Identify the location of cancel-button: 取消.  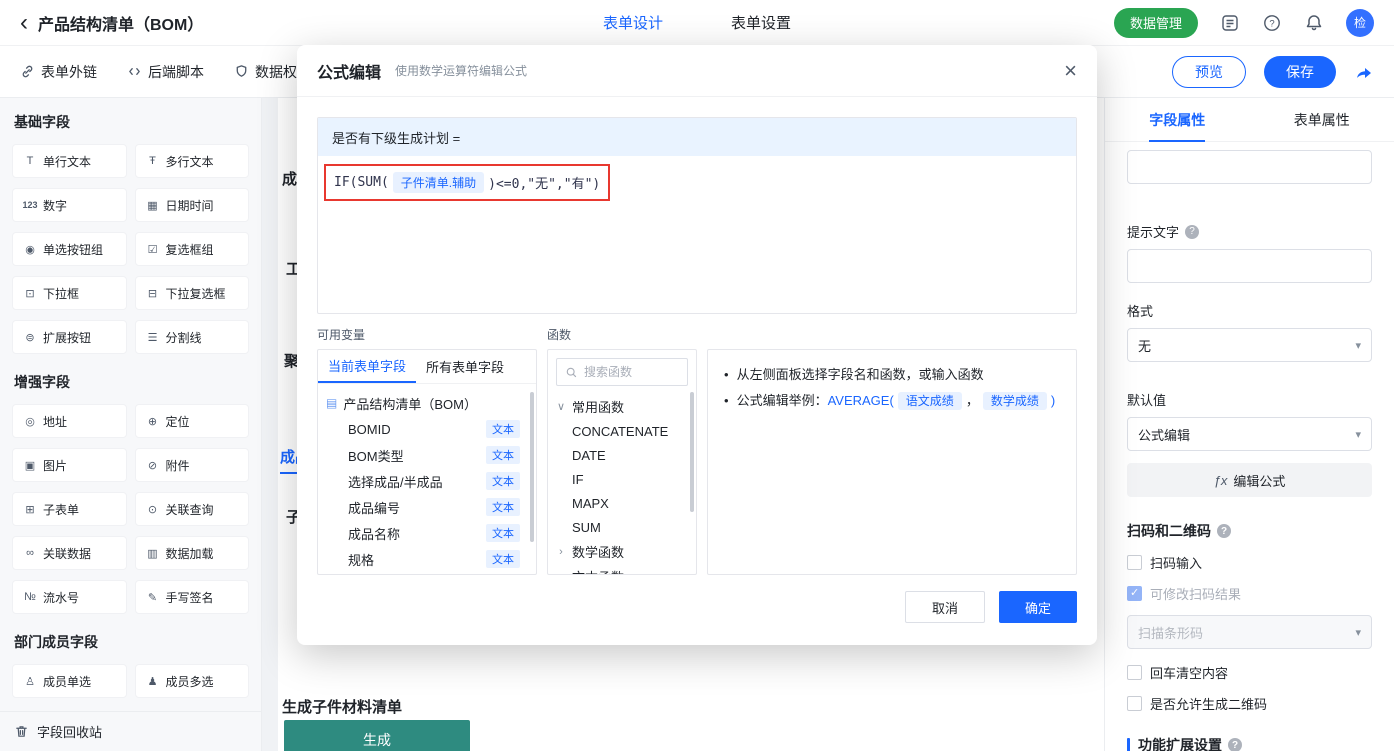
(944, 607).